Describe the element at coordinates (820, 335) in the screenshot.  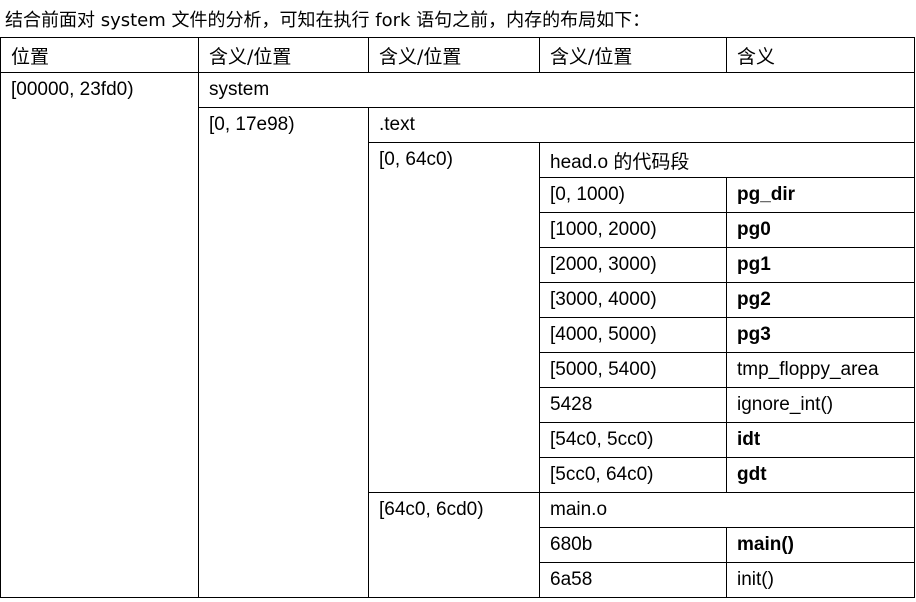
I see `entry-symbol: pg3` at that location.